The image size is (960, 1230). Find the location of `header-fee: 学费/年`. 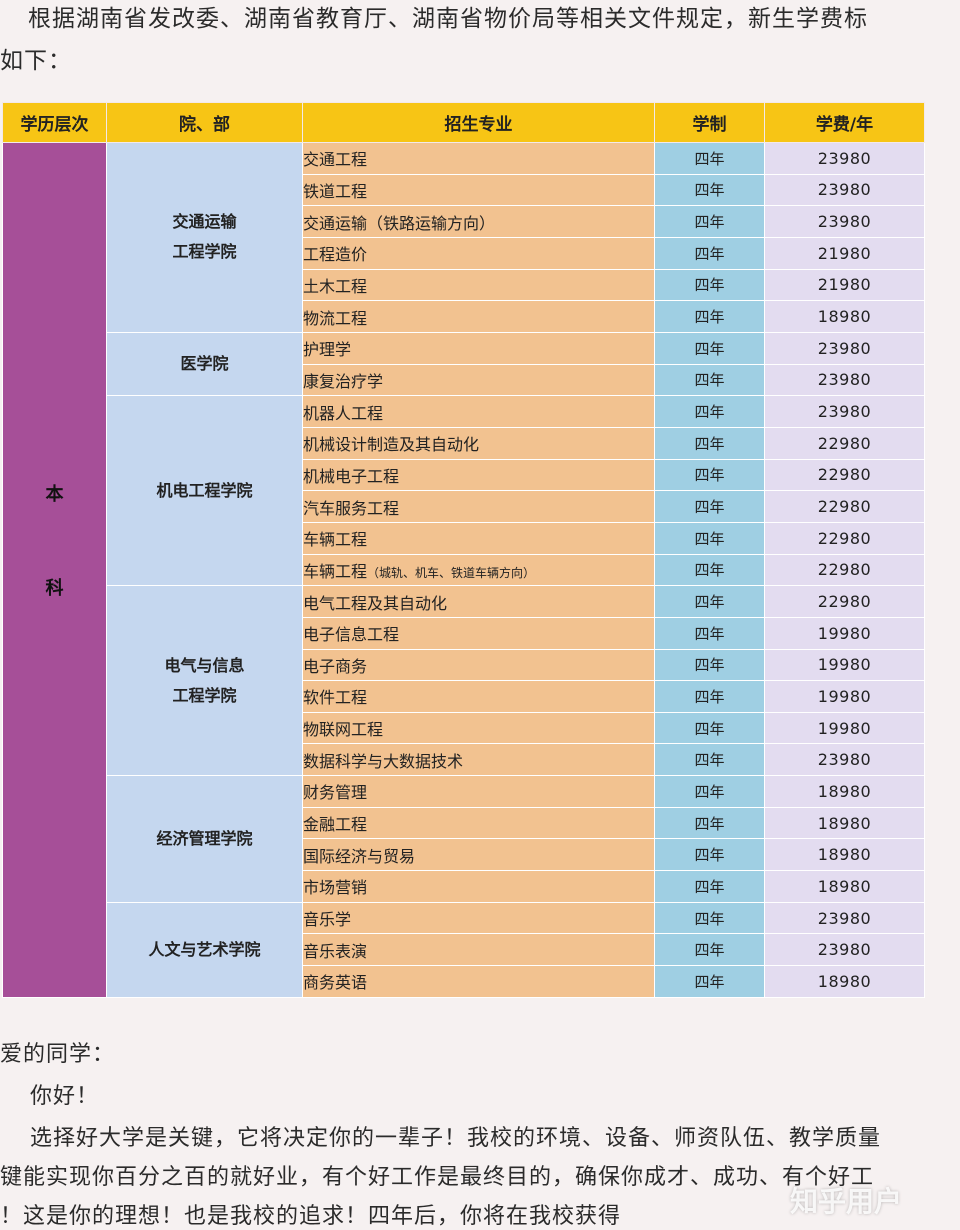

header-fee: 学费/年 is located at coordinates (844, 122).